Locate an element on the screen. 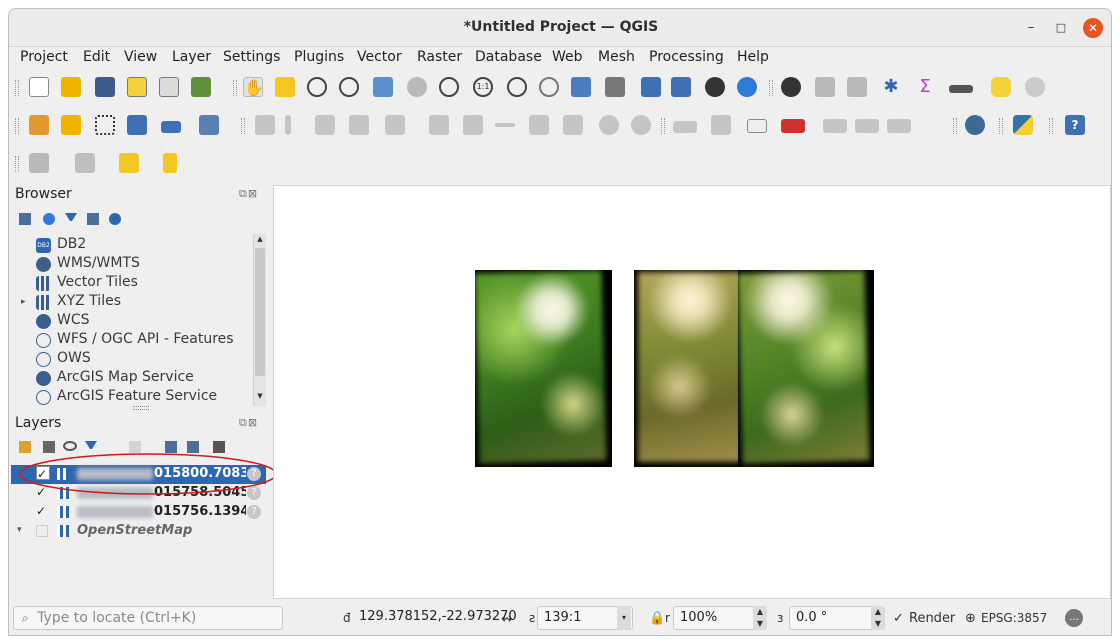 The width and height of the screenshot is (1120, 640). annotation-gear-icon is located at coordinates (1035, 87).